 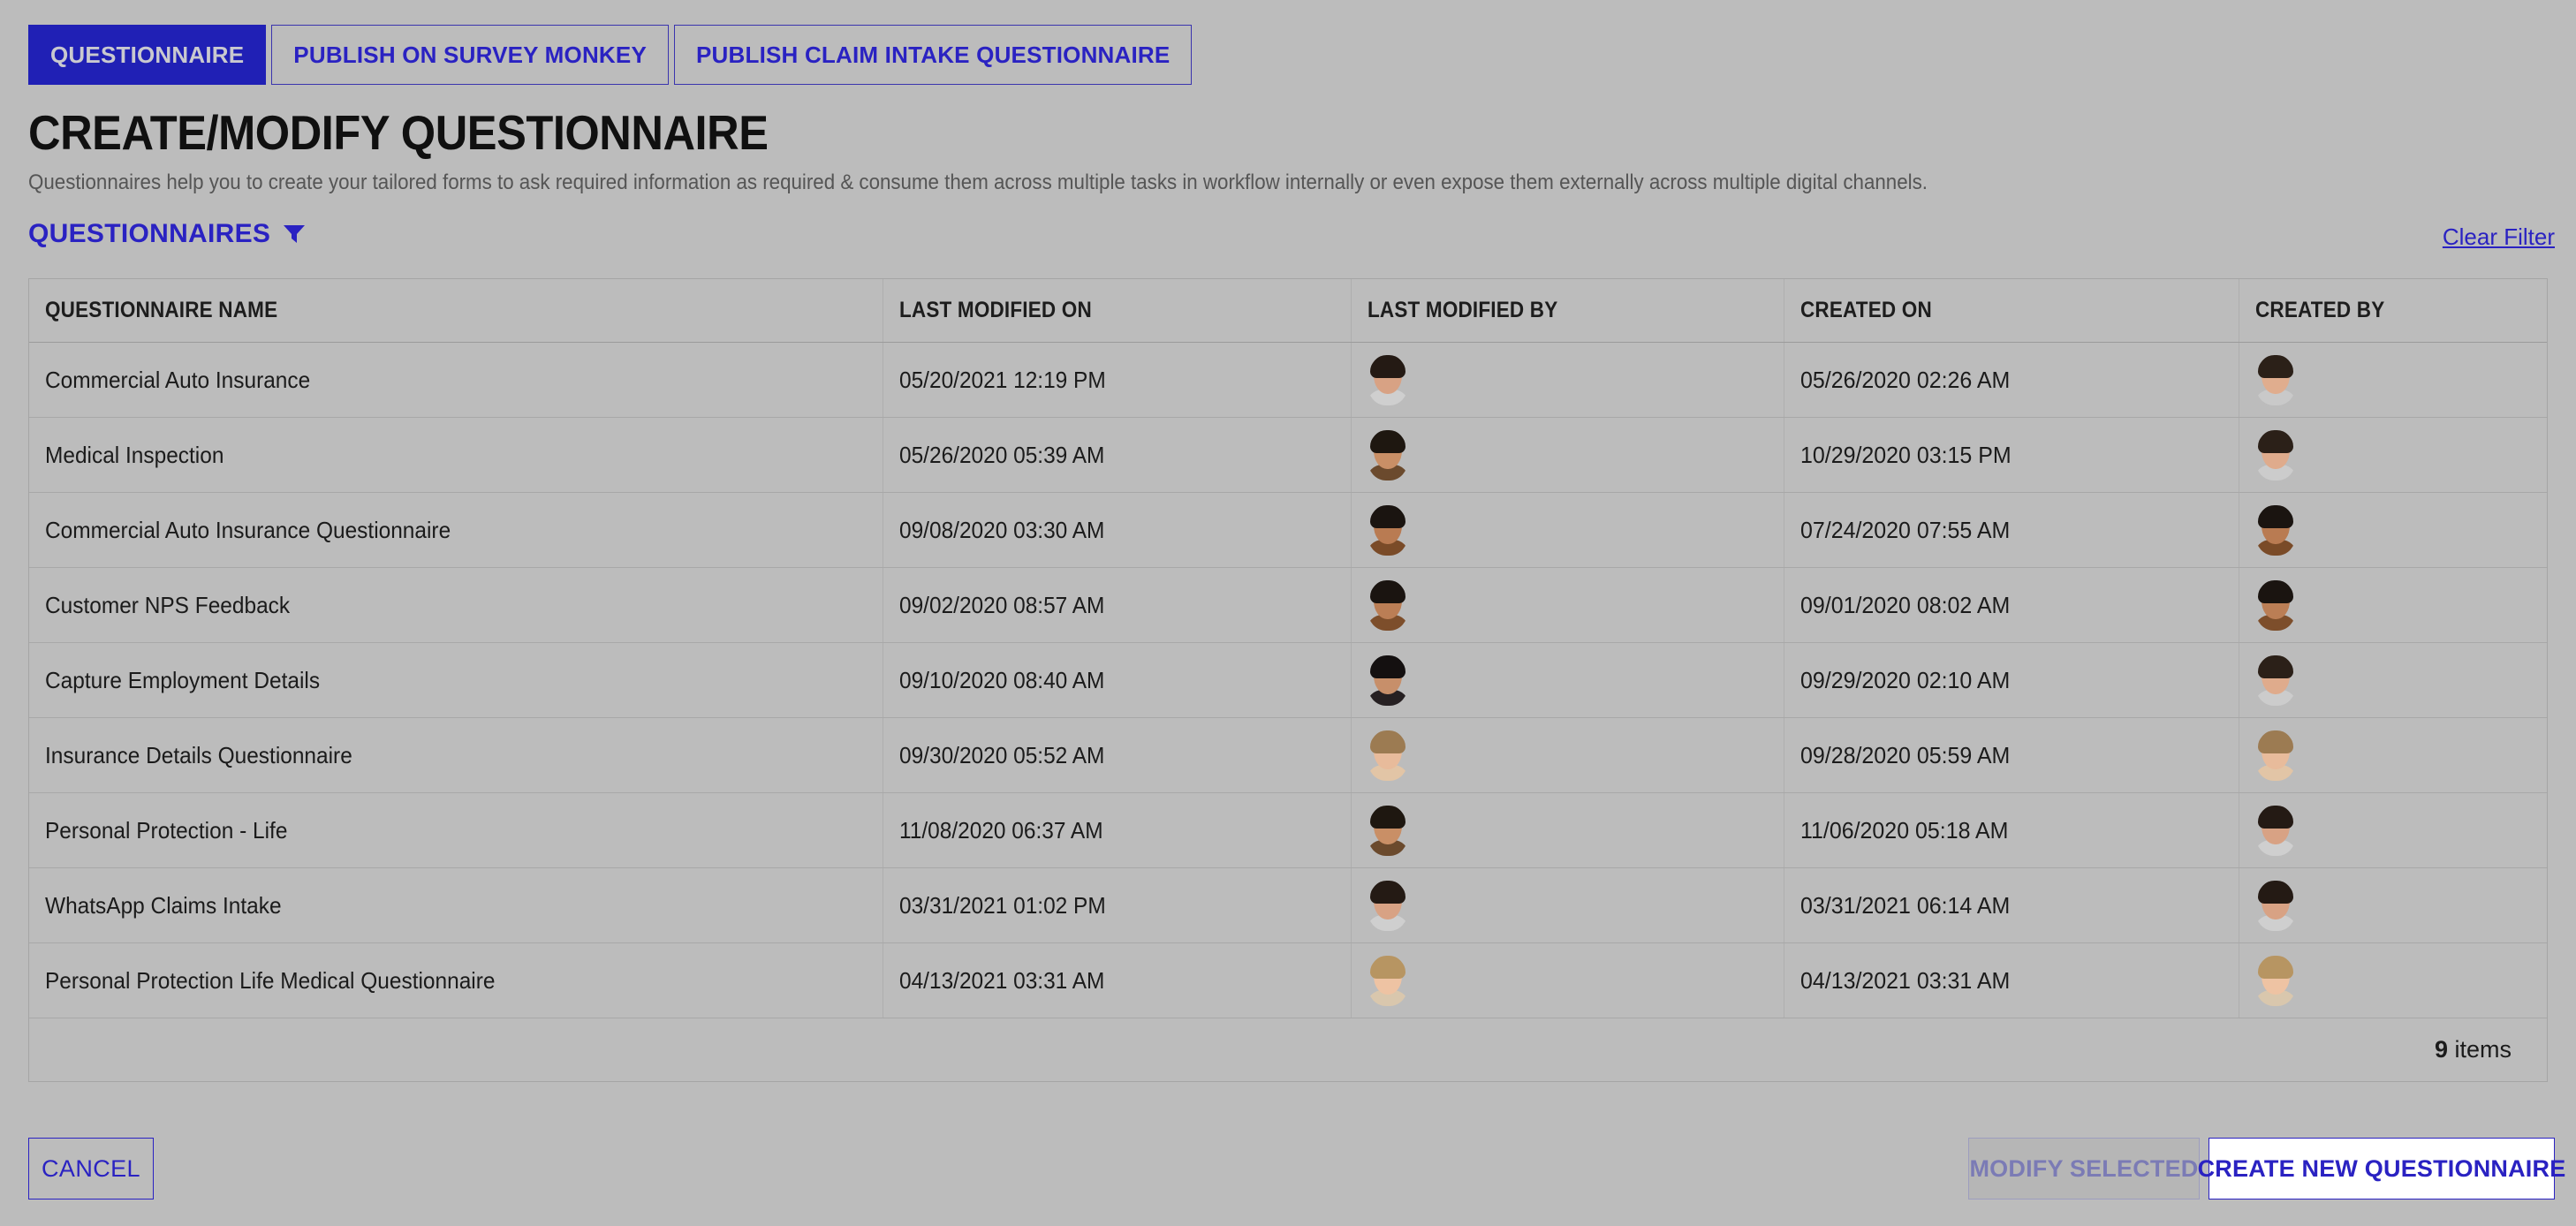 What do you see at coordinates (149, 233) in the screenshot?
I see `section-title: QUESTIONNAIRES` at bounding box center [149, 233].